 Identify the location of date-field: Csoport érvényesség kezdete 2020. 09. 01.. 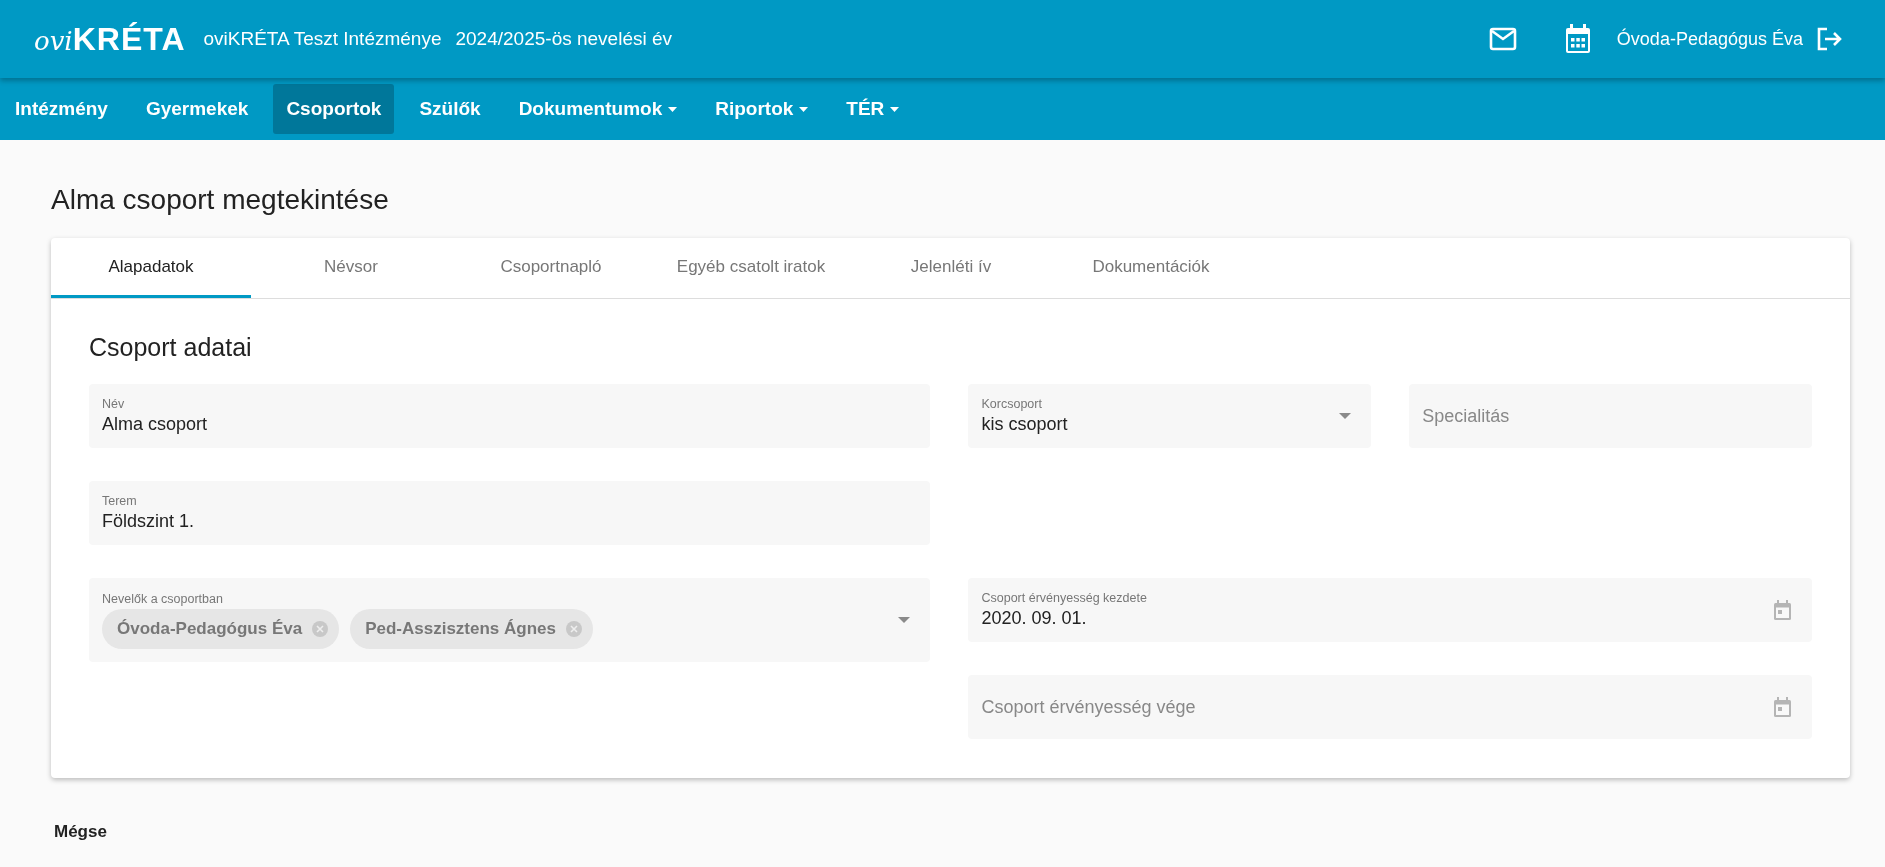
(1390, 610).